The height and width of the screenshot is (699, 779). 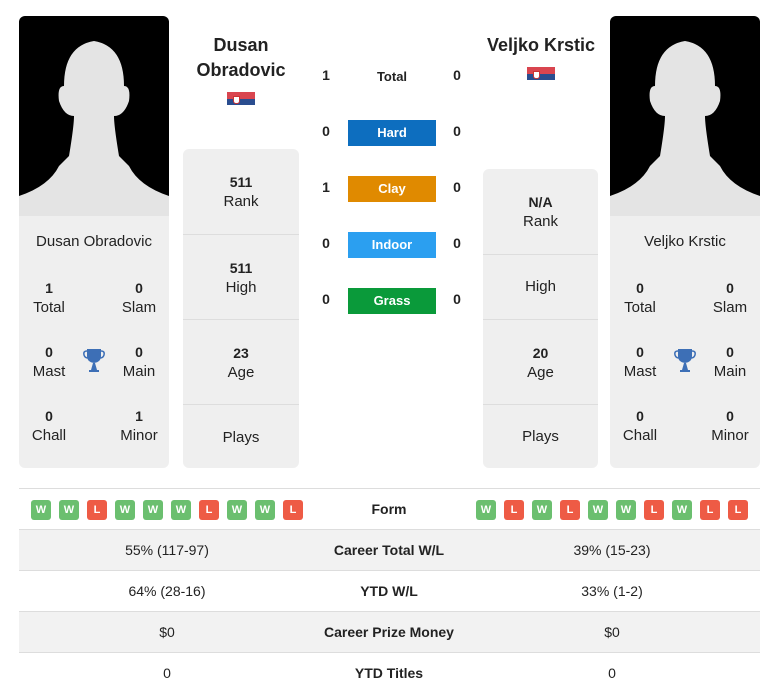 I want to click on p2-main-label: Main, so click(x=730, y=371).